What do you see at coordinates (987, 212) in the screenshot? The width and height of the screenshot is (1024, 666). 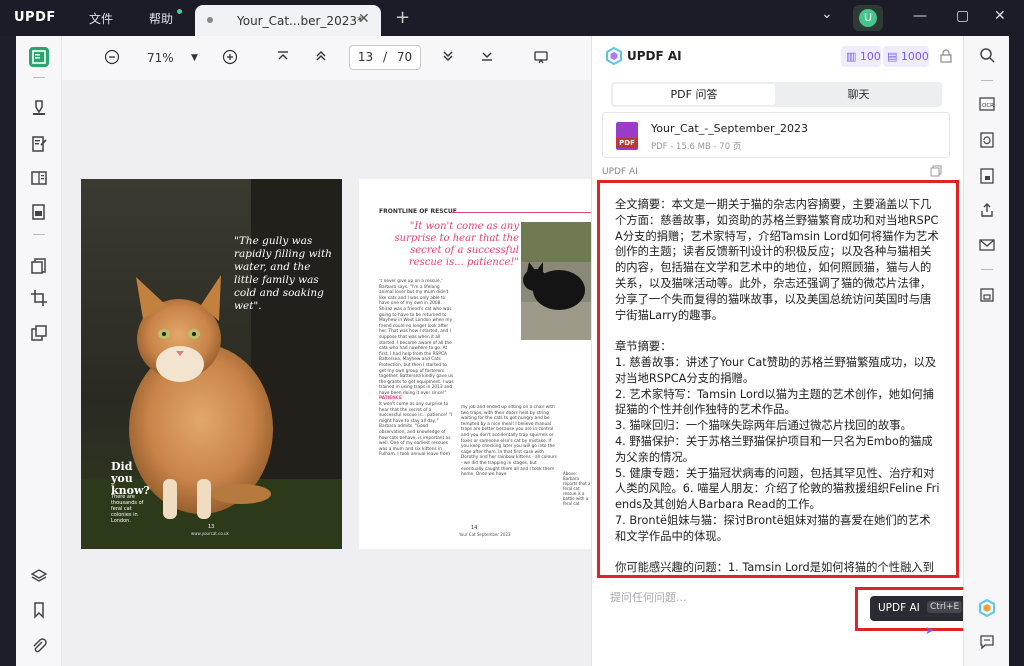 I see `share-icon` at bounding box center [987, 212].